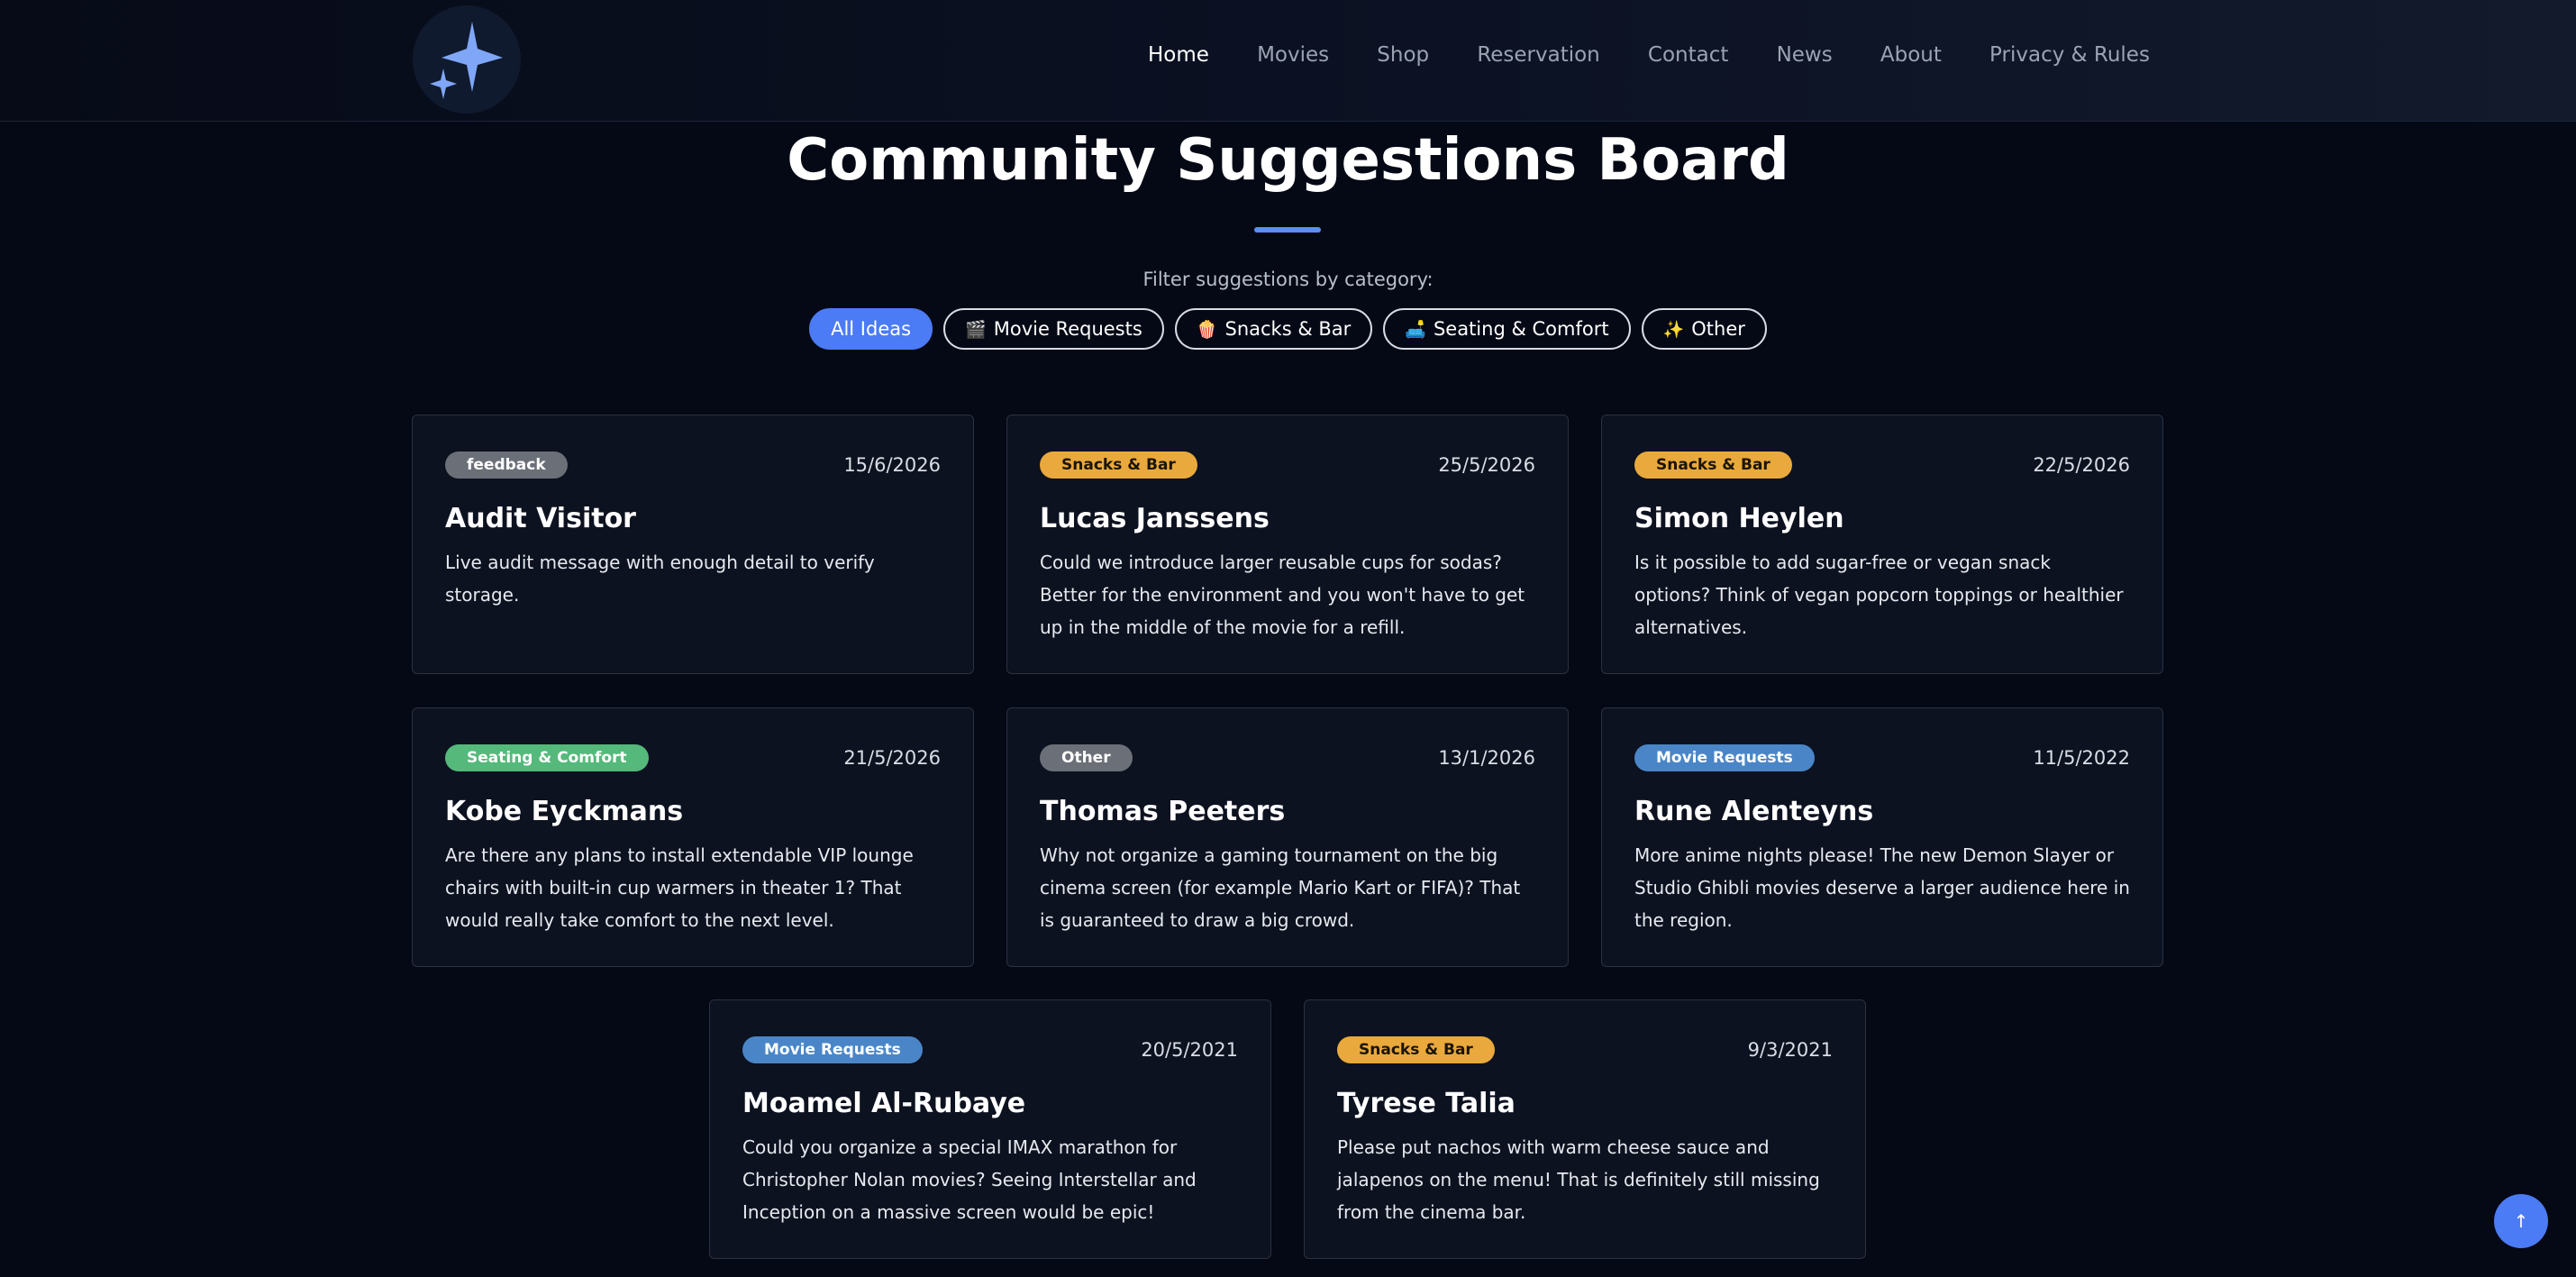 The image size is (2576, 1277). I want to click on nav-reservation: Reservation, so click(1538, 55).